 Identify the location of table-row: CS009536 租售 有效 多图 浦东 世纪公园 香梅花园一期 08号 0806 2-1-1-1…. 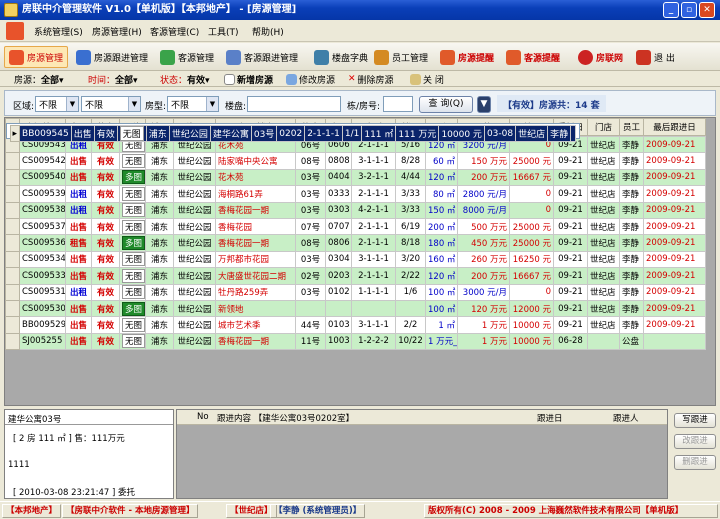
(355, 243).